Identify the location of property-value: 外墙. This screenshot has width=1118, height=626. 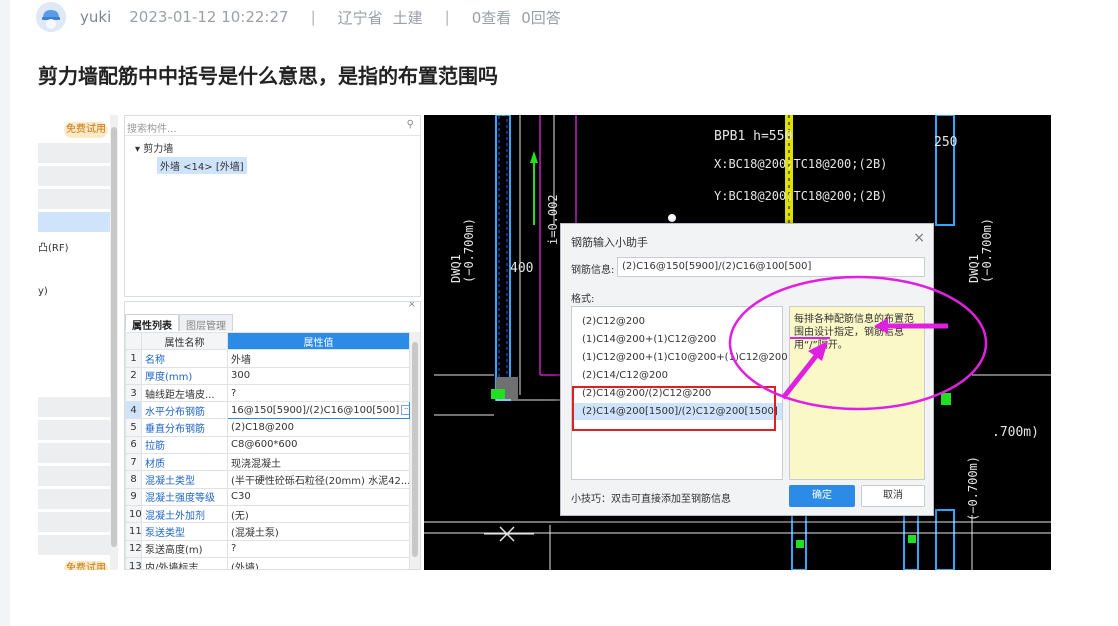
(318, 358).